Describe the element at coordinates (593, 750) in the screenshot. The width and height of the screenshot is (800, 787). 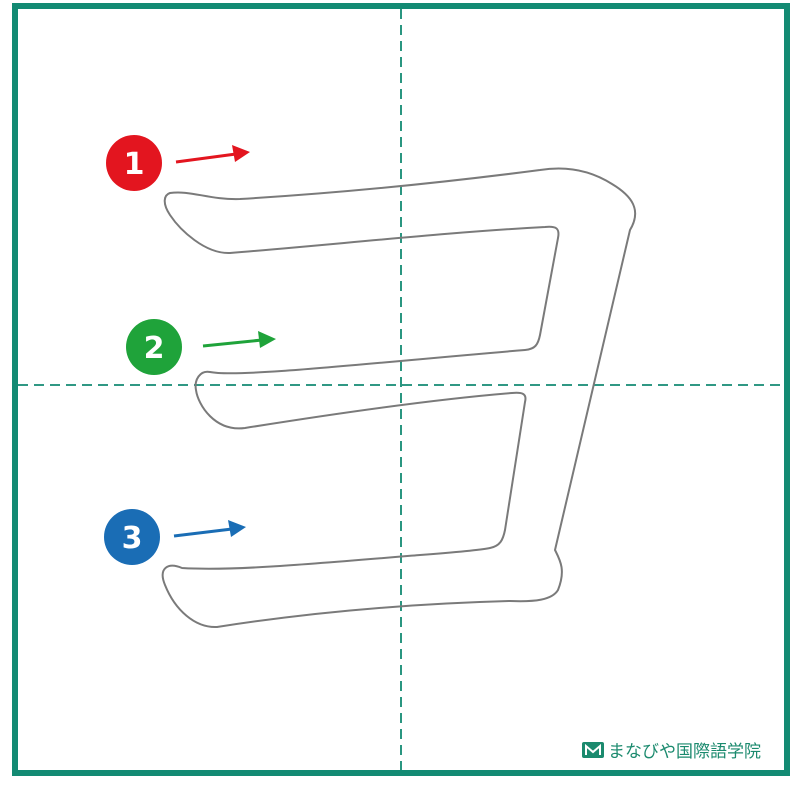
I see `open-book-m-icon` at that location.